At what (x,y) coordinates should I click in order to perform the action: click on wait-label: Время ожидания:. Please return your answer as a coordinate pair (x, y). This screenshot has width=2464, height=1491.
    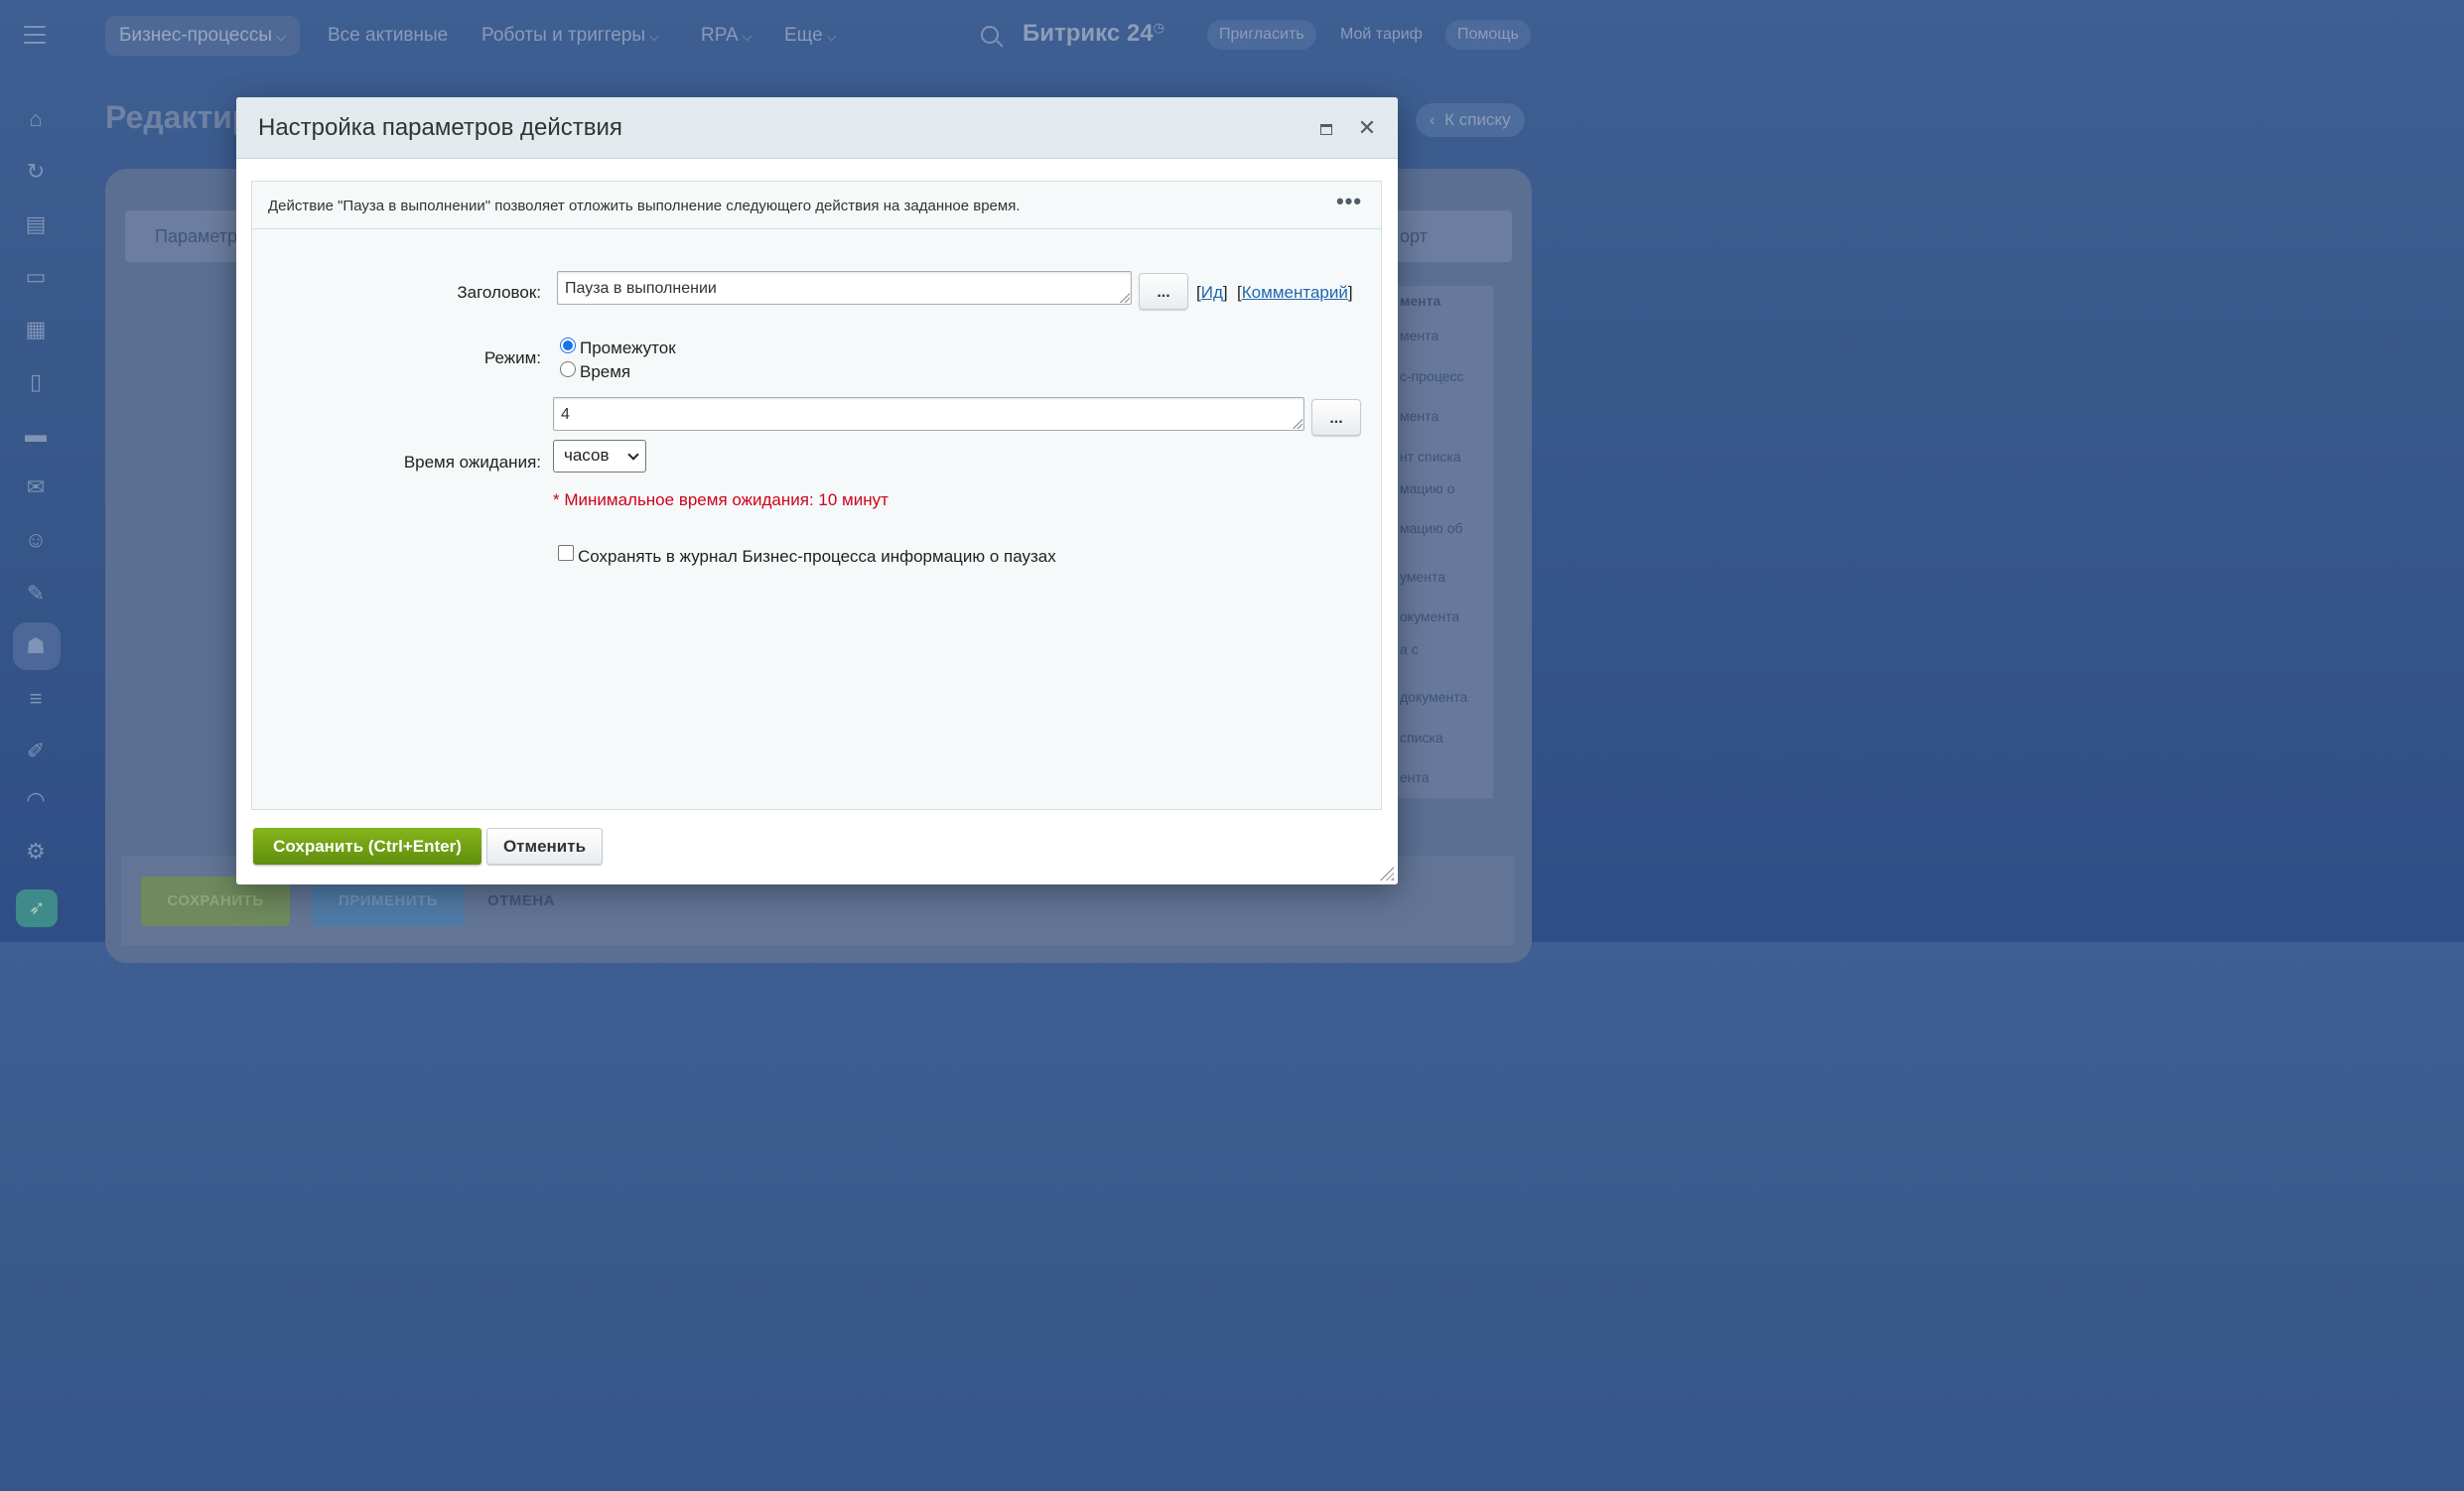
    Looking at the image, I should click on (472, 463).